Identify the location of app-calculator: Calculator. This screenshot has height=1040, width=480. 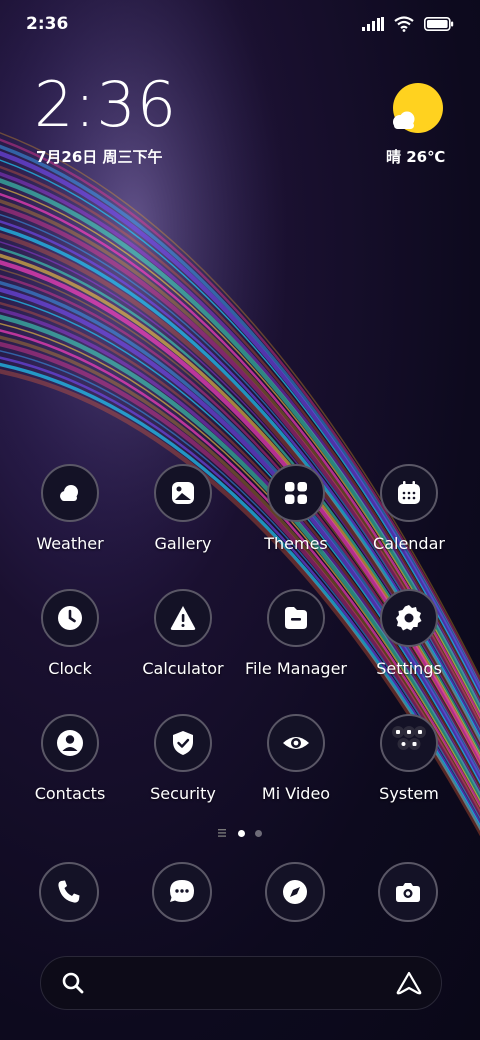
(183, 633).